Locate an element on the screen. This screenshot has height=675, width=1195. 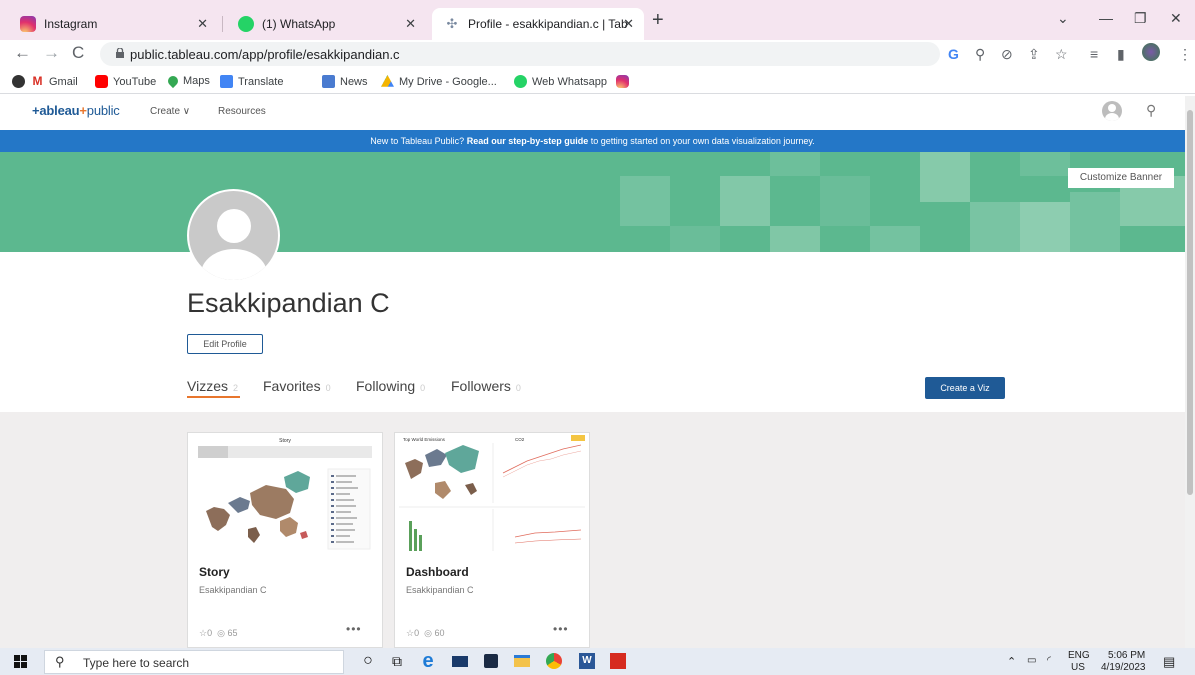
viz-thumbnail: Story is located at coordinates (285, 493).